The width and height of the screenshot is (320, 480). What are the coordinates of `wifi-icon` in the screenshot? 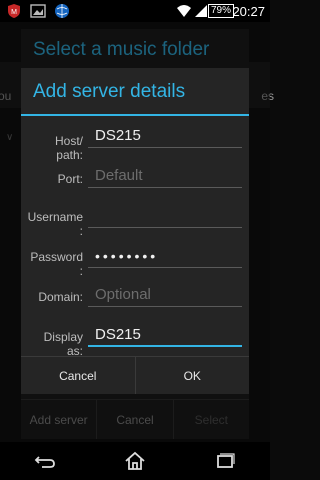 It's located at (184, 11).